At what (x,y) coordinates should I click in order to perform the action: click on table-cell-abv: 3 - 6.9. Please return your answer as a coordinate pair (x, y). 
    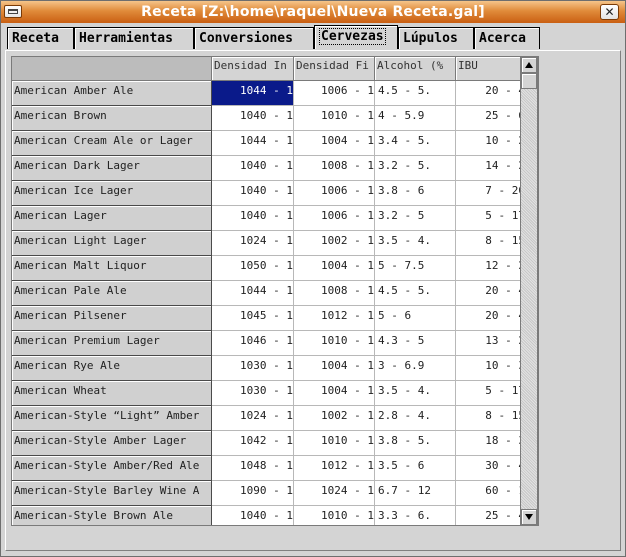
    Looking at the image, I should click on (415, 368).